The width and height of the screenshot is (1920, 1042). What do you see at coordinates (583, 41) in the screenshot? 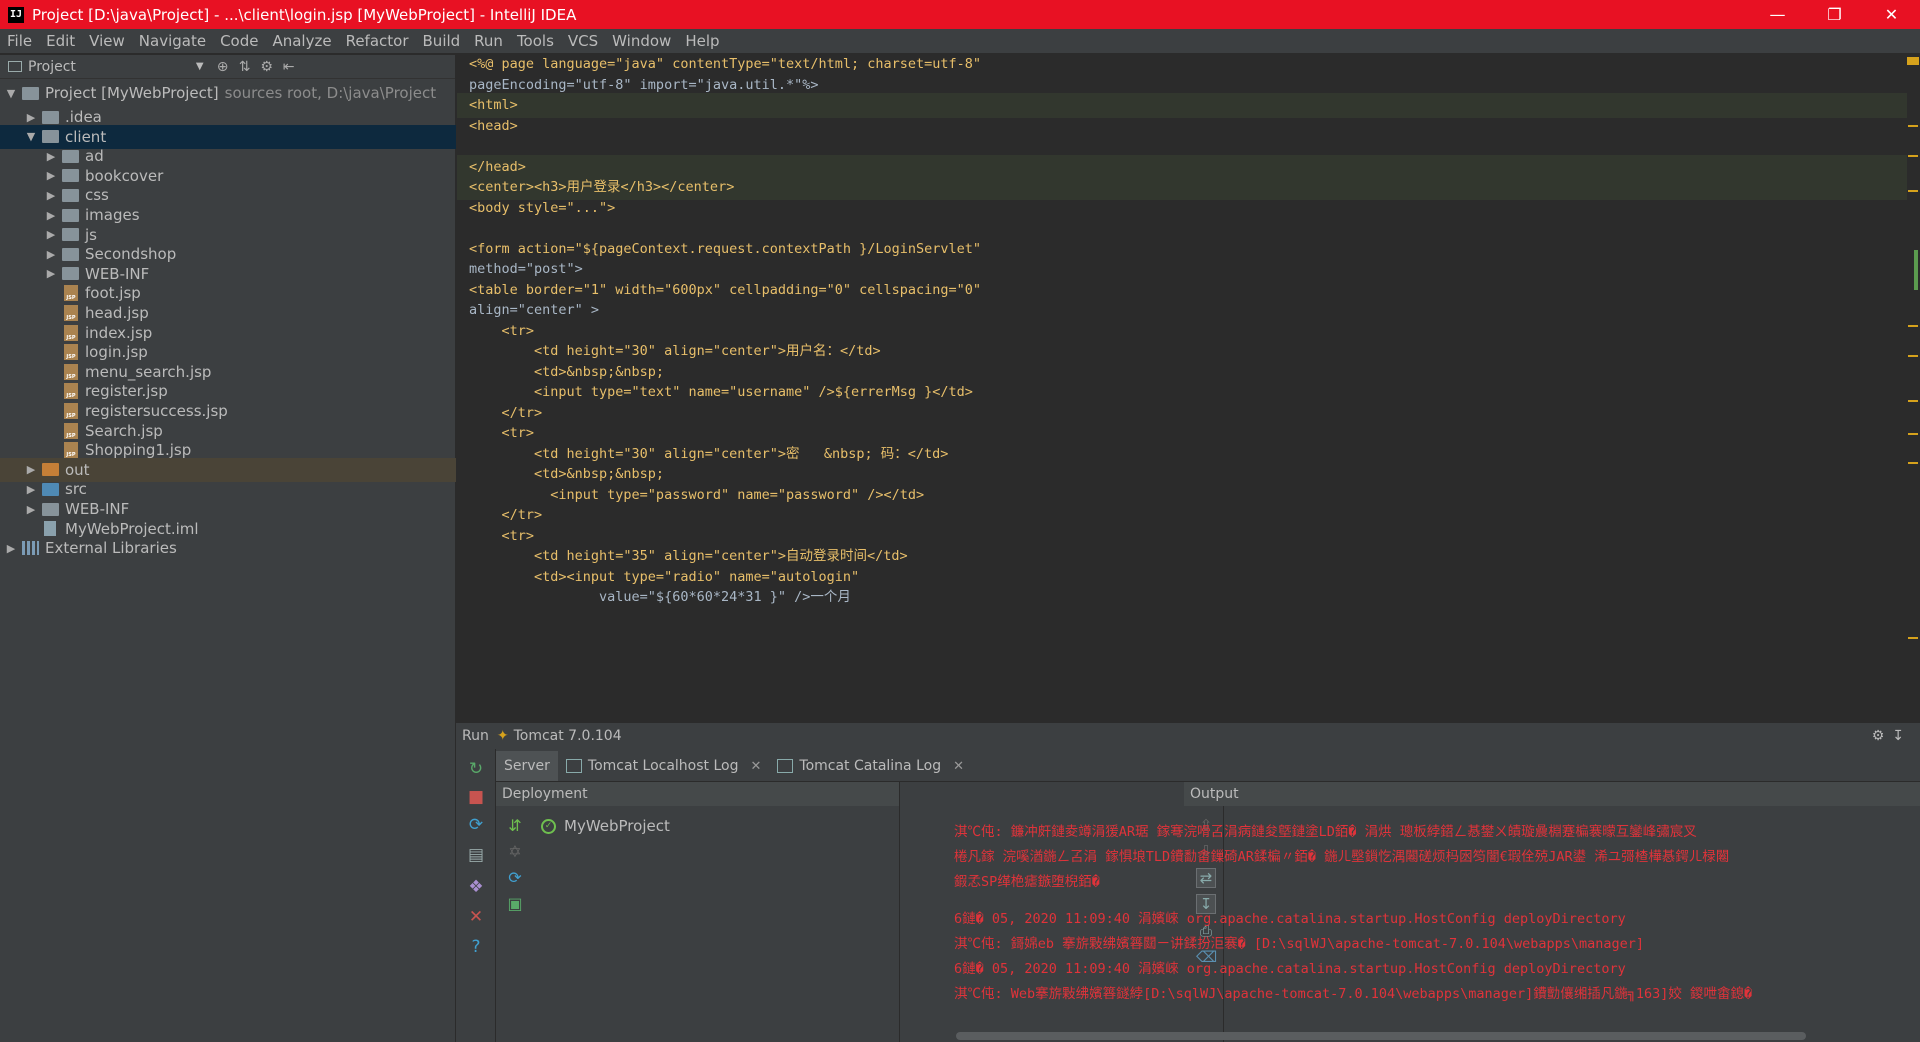
I see `menu-vcs: VCS` at bounding box center [583, 41].